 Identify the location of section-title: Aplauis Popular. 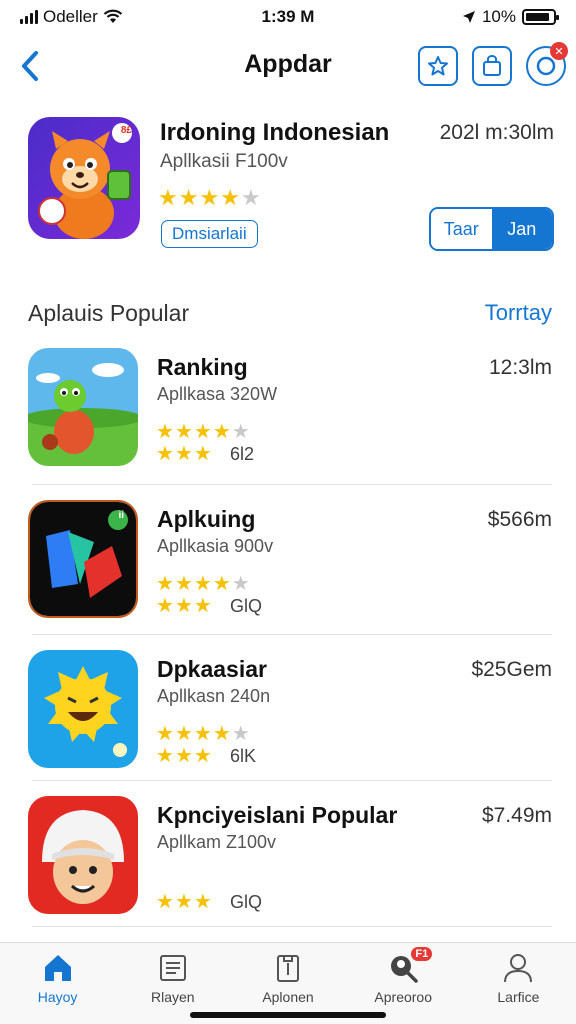
(109, 313).